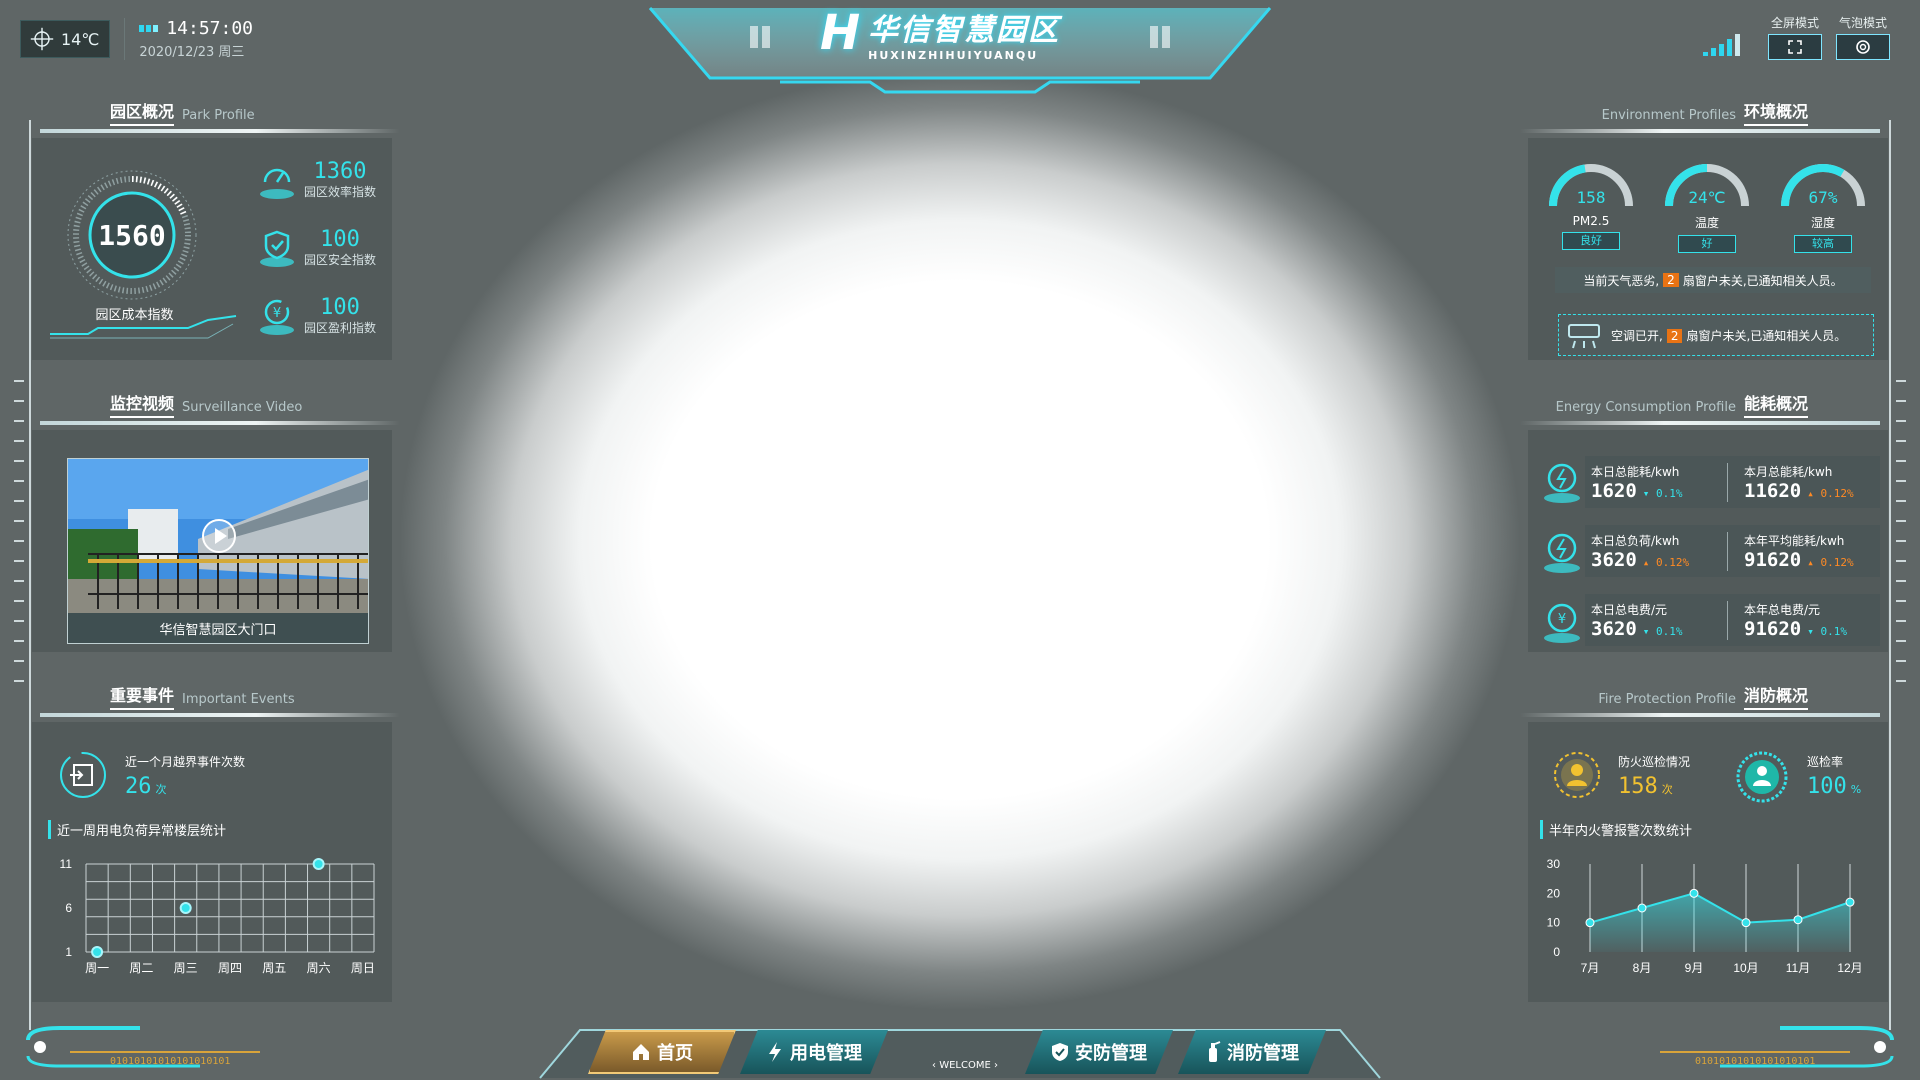  I want to click on efficiency-metric: 1360 园区效率指数, so click(317, 180).